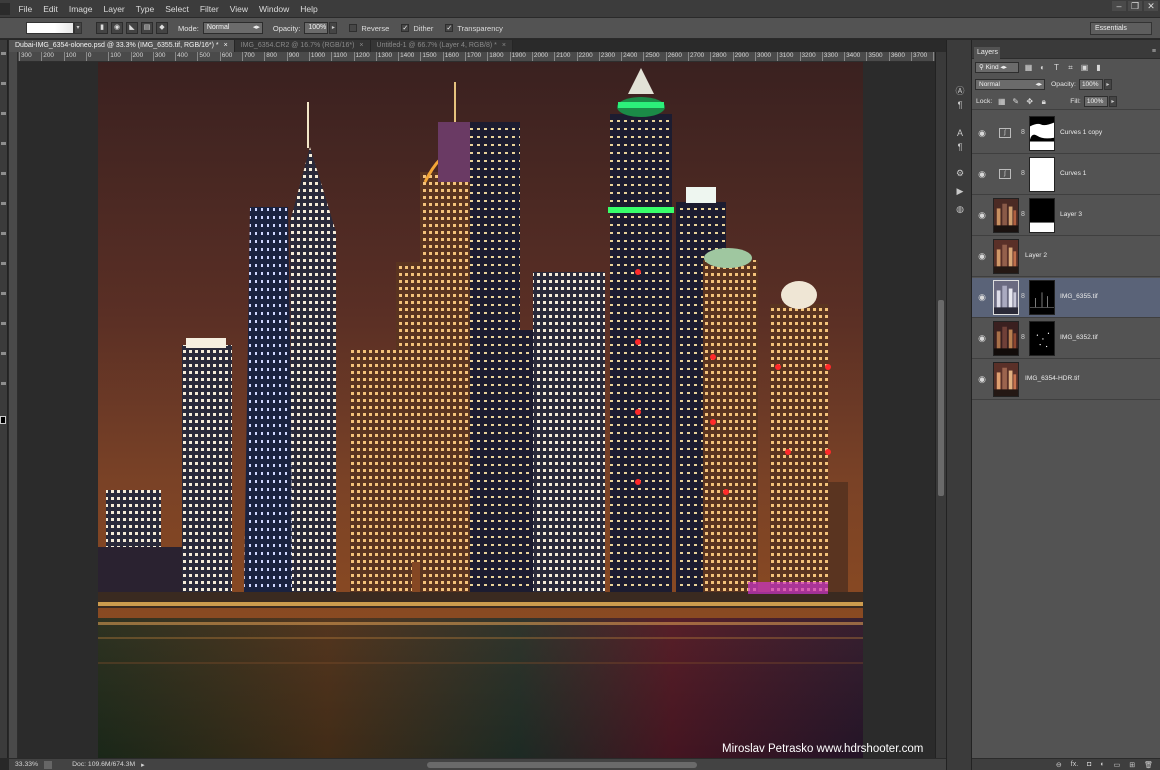  What do you see at coordinates (1119, 6) in the screenshot?
I see `minimize-button: –` at bounding box center [1119, 6].